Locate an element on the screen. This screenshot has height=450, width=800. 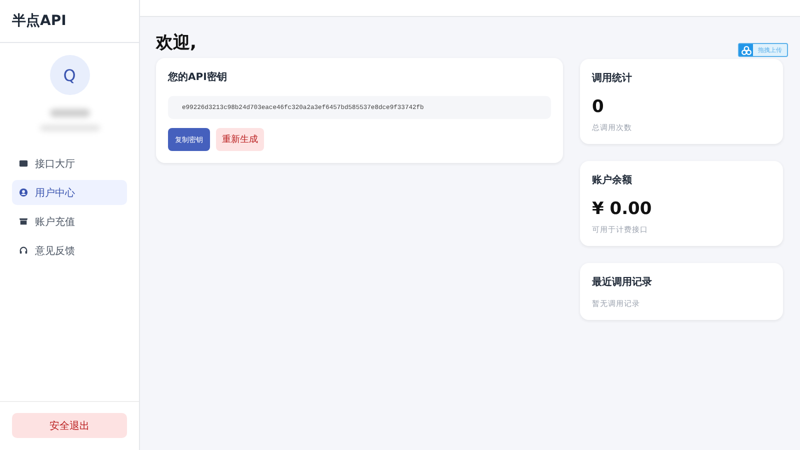
user-icon is located at coordinates (23, 192).